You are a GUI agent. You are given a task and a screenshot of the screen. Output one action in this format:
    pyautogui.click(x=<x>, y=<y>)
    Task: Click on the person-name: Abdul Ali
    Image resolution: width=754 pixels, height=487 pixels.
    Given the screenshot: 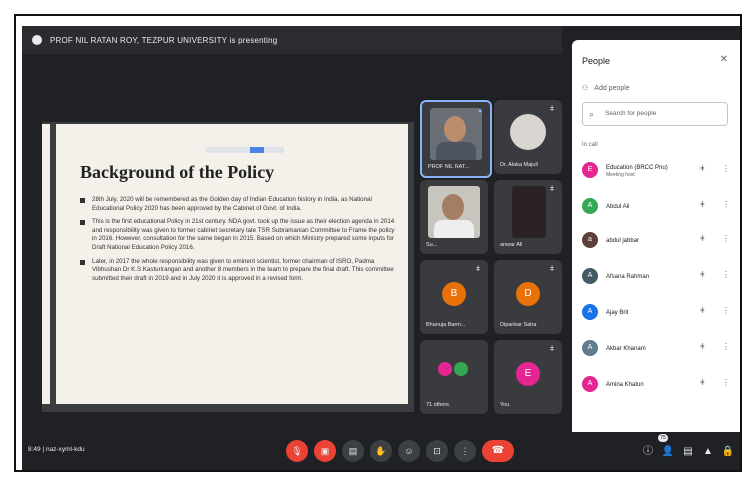 What is the action you would take?
    pyautogui.click(x=618, y=207)
    